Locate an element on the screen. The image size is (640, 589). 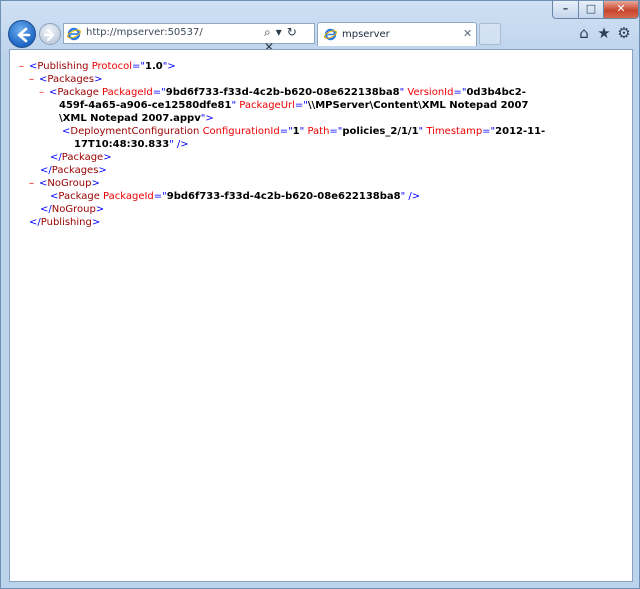
new-tab-button is located at coordinates (490, 34).